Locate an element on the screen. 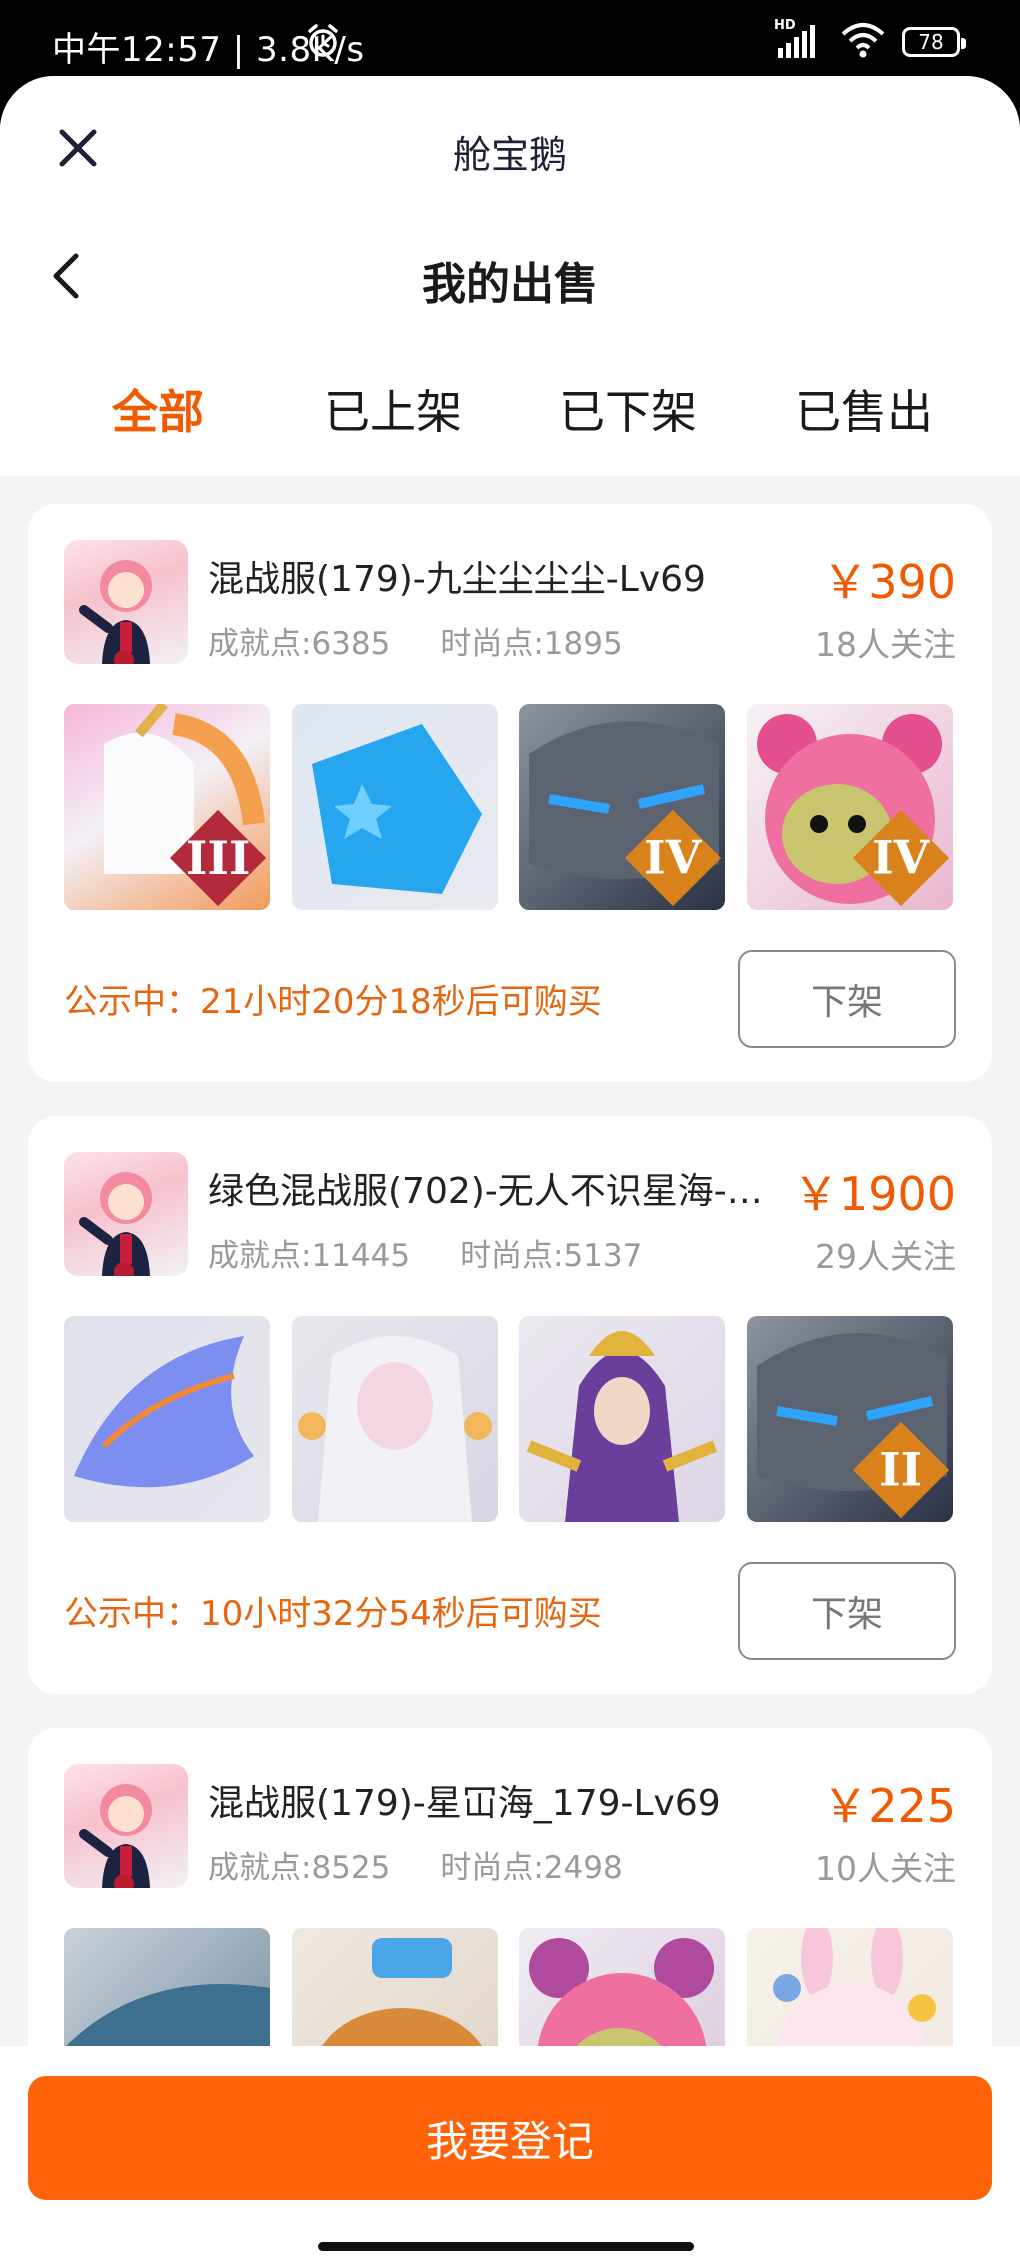 This screenshot has width=1020, height=2267. follower-count: 29人关注 is located at coordinates (885, 1256).